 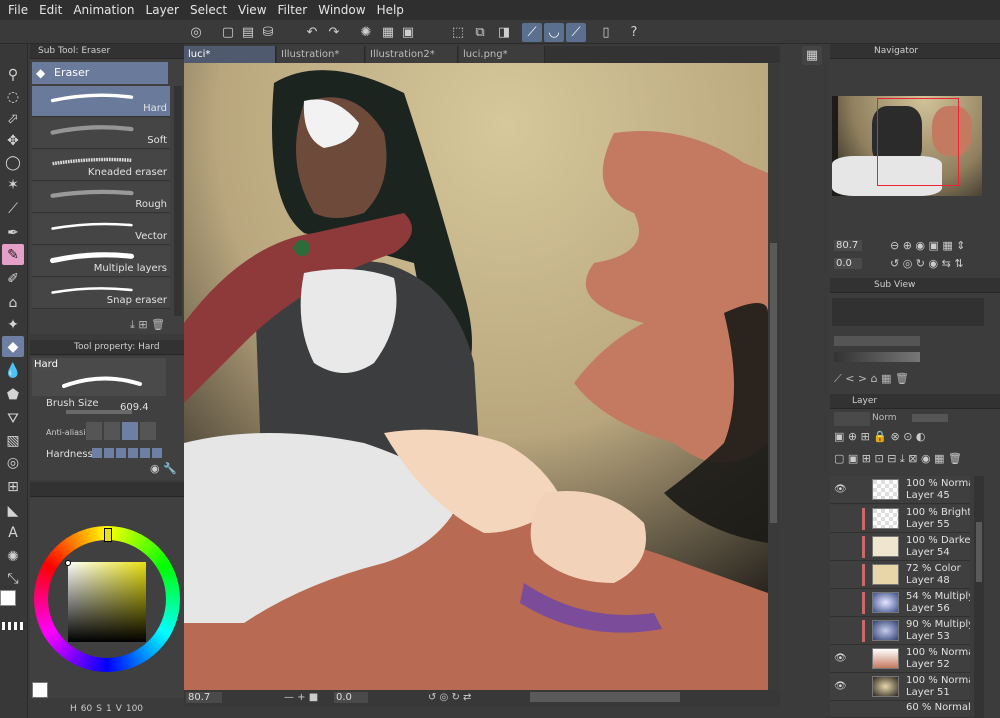 What do you see at coordinates (900, 687) in the screenshot?
I see `layer-row: 👁 100 % Normal Layer 51` at bounding box center [900, 687].